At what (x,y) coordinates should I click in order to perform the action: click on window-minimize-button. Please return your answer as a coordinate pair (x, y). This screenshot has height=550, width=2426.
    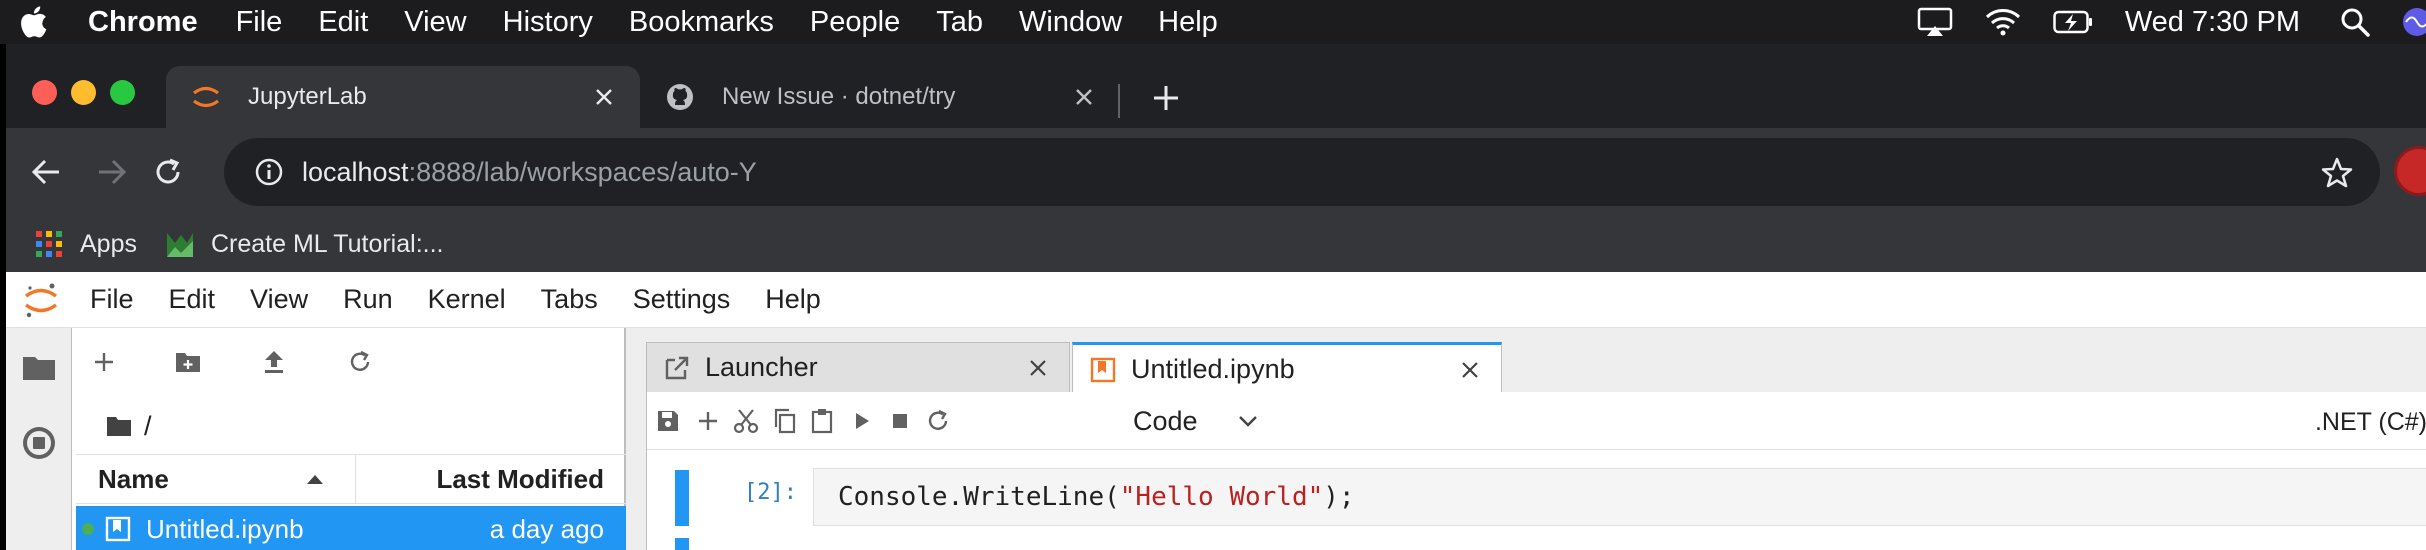
    Looking at the image, I should click on (83, 92).